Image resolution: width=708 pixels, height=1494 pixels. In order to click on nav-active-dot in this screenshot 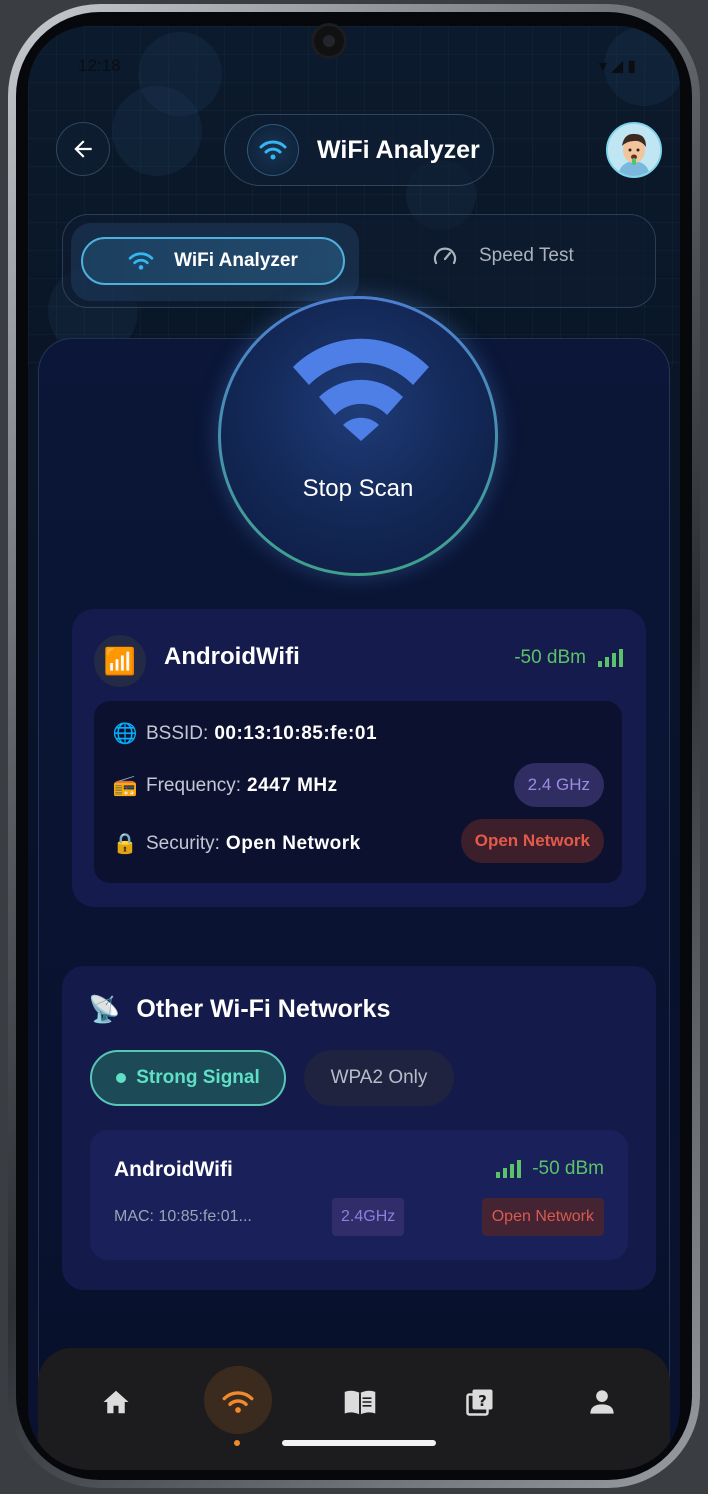, I will do `click(237, 1443)`.